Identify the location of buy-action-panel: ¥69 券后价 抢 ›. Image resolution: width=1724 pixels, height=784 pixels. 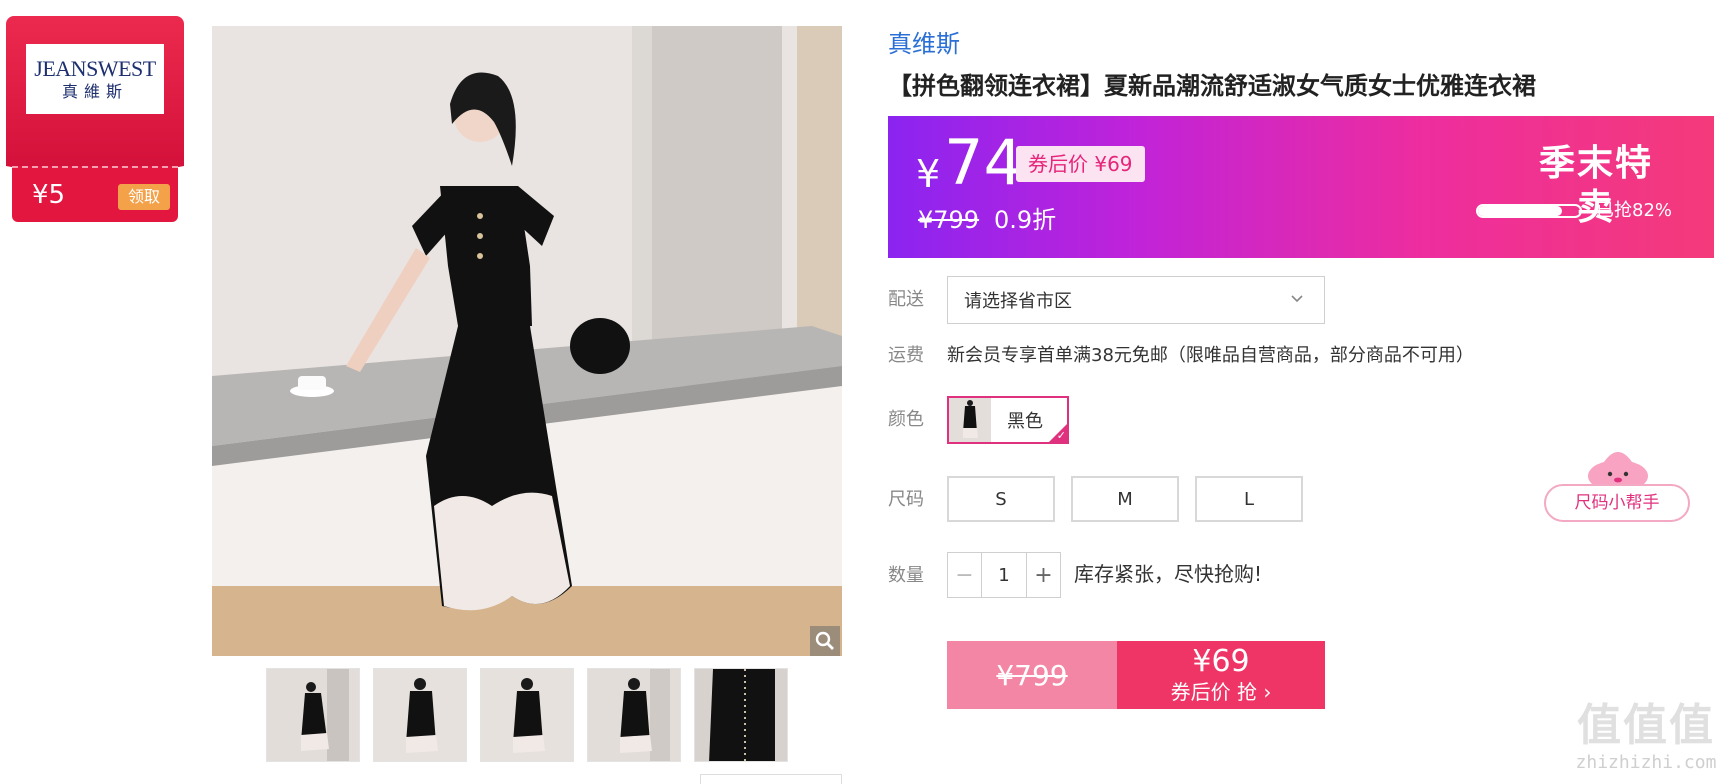
(1221, 675).